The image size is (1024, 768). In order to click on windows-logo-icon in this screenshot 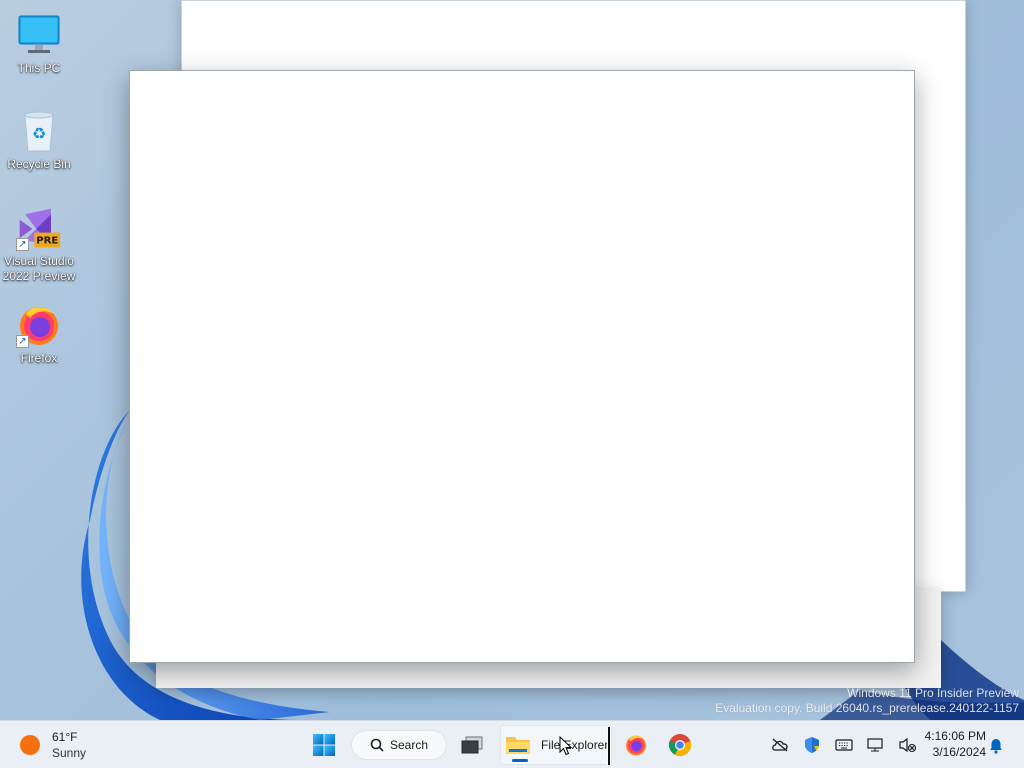, I will do `click(324, 745)`.